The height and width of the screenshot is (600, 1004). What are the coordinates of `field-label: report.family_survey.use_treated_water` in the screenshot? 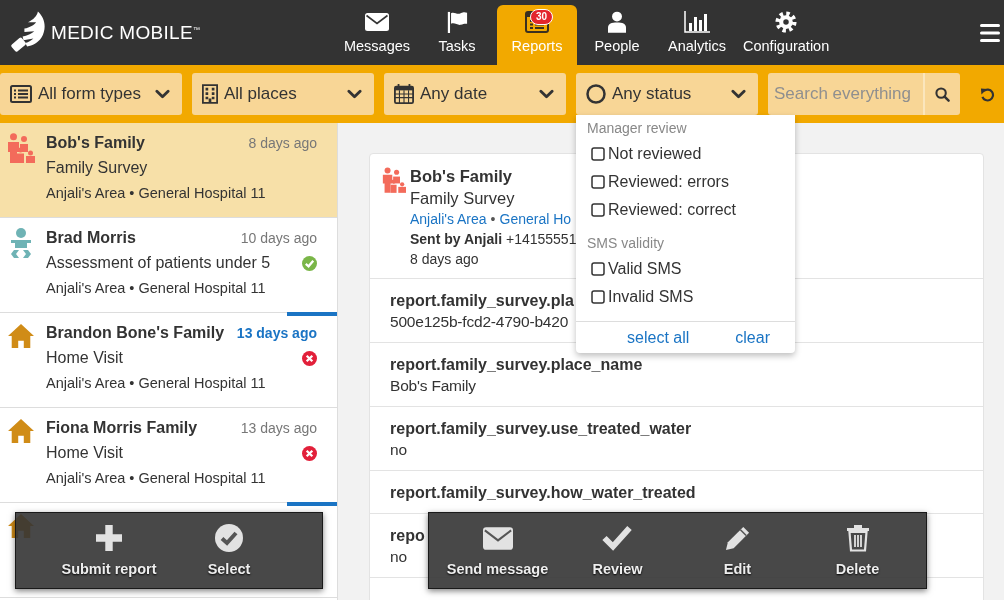 It's located at (541, 429).